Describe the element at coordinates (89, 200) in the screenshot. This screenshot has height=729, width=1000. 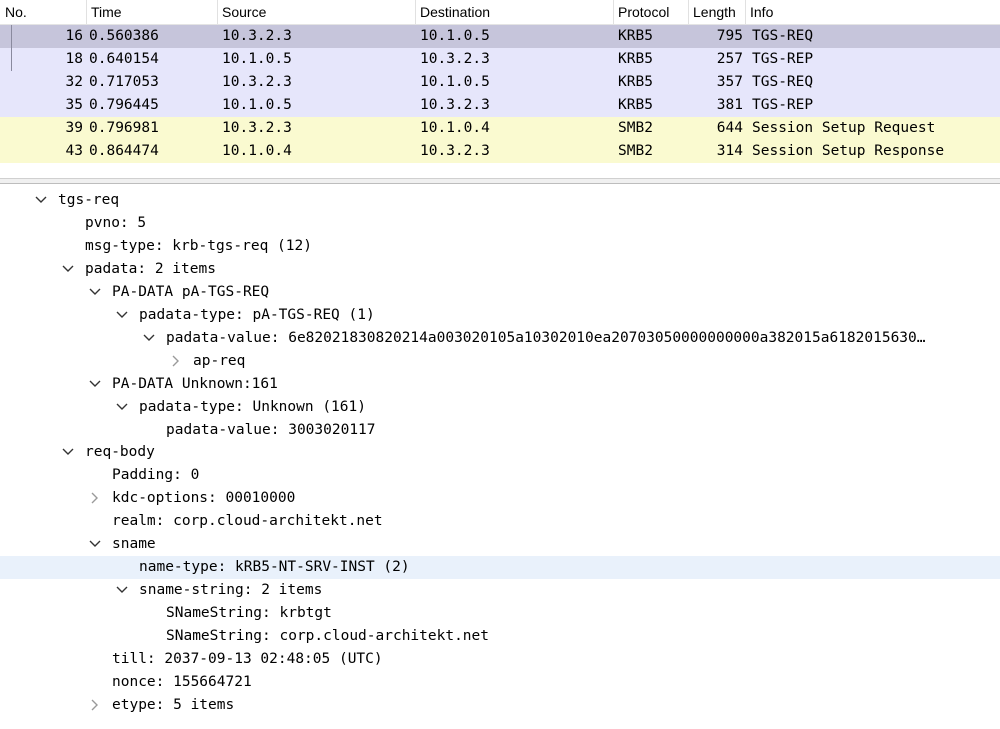
I see `tree-node-label: tgs-req` at that location.